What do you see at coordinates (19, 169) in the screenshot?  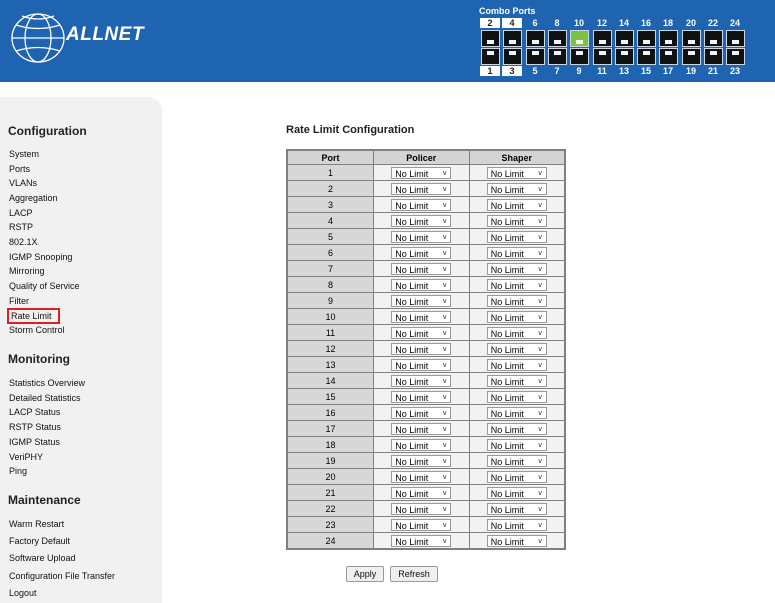 I see `sidebar-item-ports: Ports` at bounding box center [19, 169].